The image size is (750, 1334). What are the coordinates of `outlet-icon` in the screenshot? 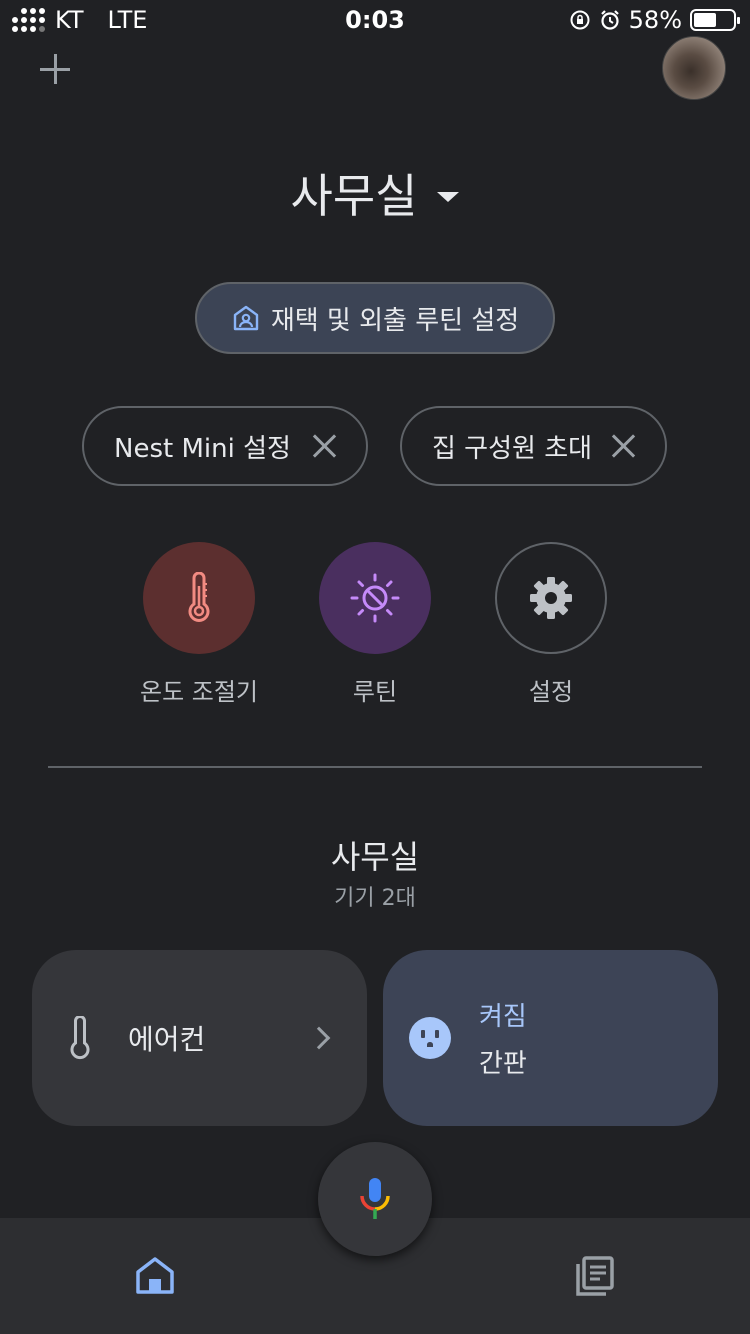 It's located at (430, 1038).